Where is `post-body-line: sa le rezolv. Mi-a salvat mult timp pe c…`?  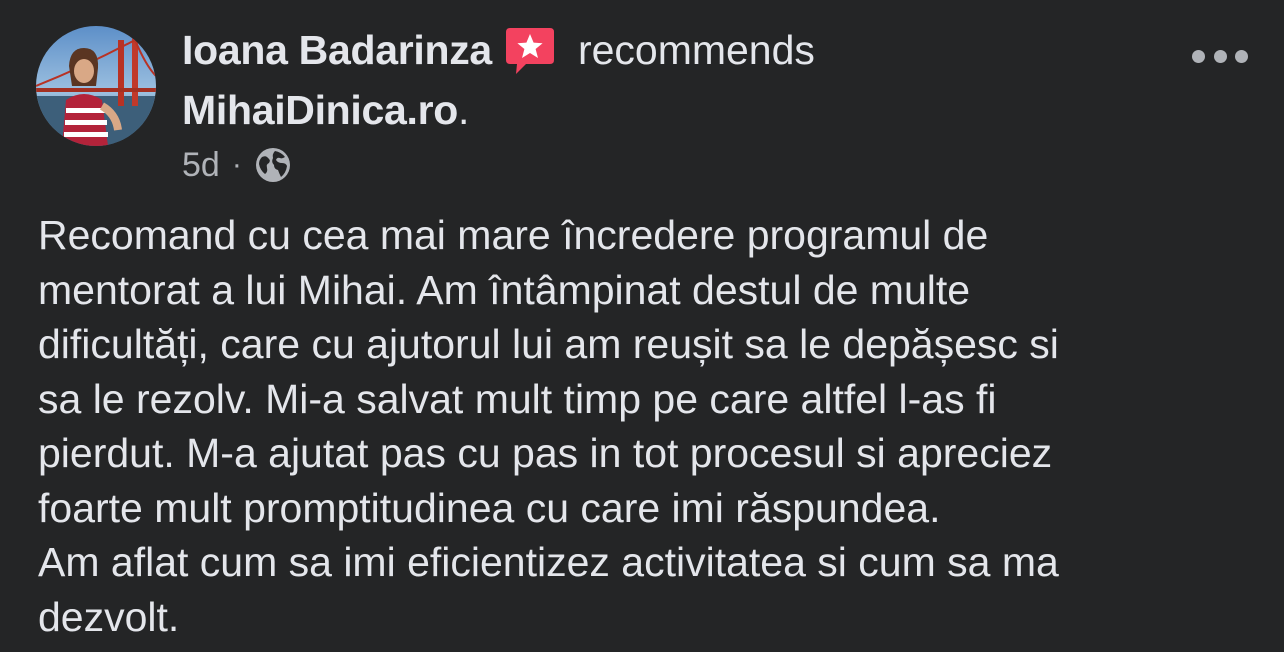 post-body-line: sa le rezolv. Mi-a salvat mult timp pe c… is located at coordinates (517, 398).